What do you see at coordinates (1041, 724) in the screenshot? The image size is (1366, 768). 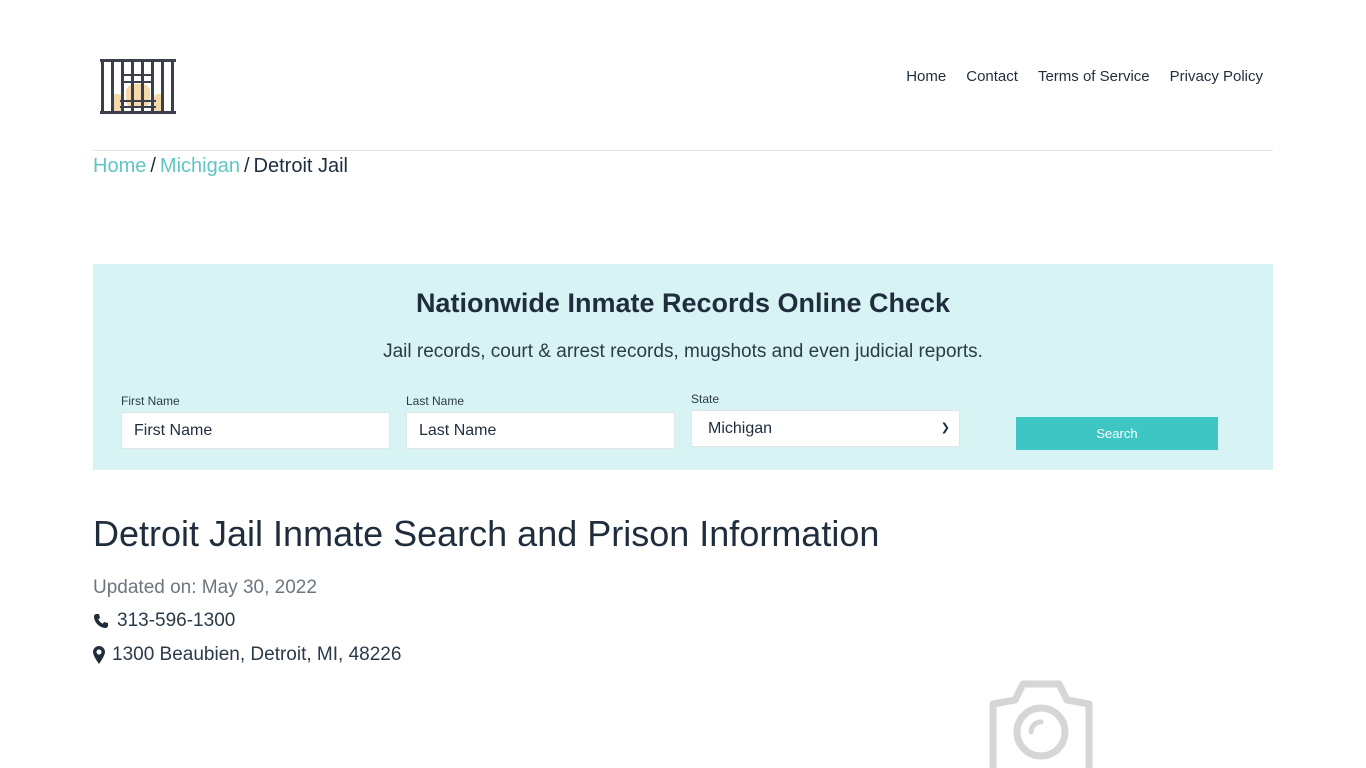 I see `camera-icon` at bounding box center [1041, 724].